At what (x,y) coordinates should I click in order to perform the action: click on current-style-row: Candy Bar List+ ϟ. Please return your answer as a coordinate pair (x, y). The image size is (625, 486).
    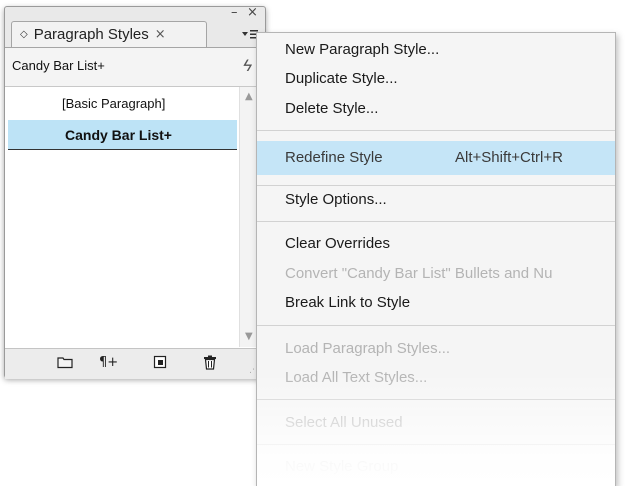
    Looking at the image, I should click on (135, 67).